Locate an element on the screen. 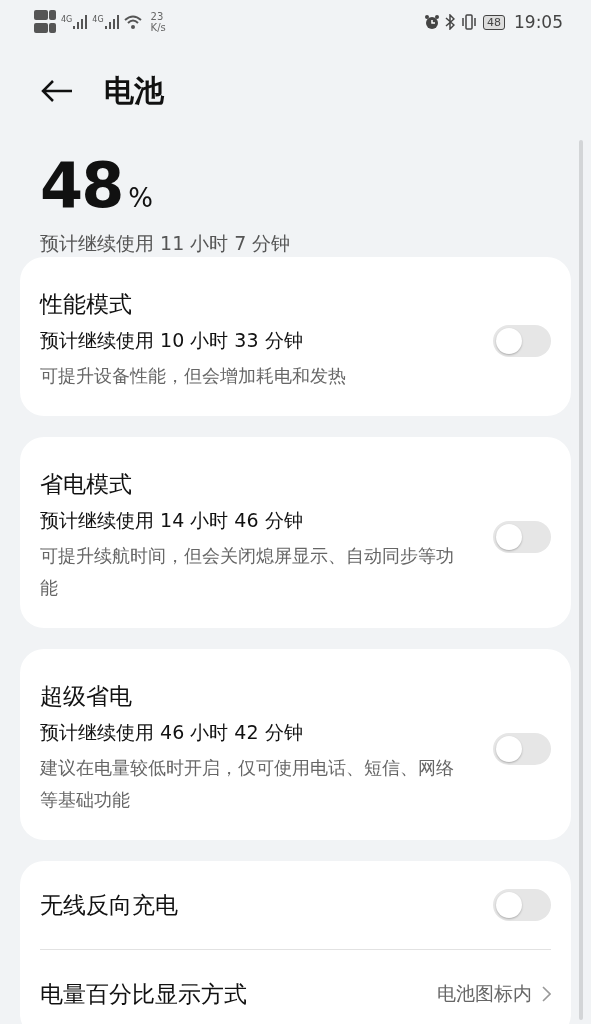 The height and width of the screenshot is (1024, 591). alarm-icon is located at coordinates (432, 22).